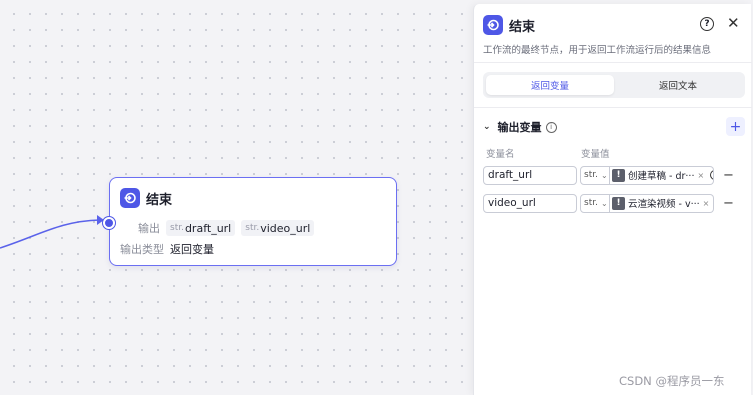 The image size is (753, 395). I want to click on variable-name-input: video_url, so click(530, 203).